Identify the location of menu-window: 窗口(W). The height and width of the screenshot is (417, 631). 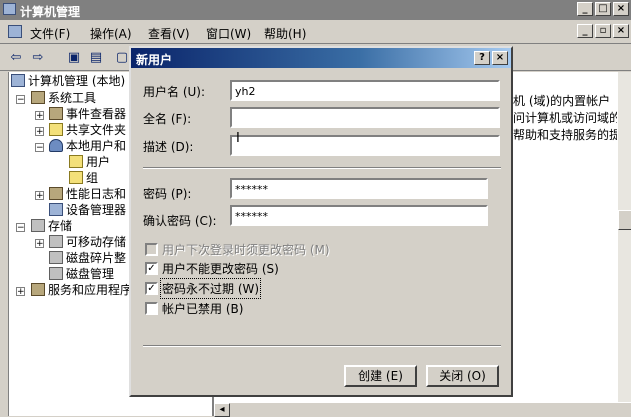
(228, 33).